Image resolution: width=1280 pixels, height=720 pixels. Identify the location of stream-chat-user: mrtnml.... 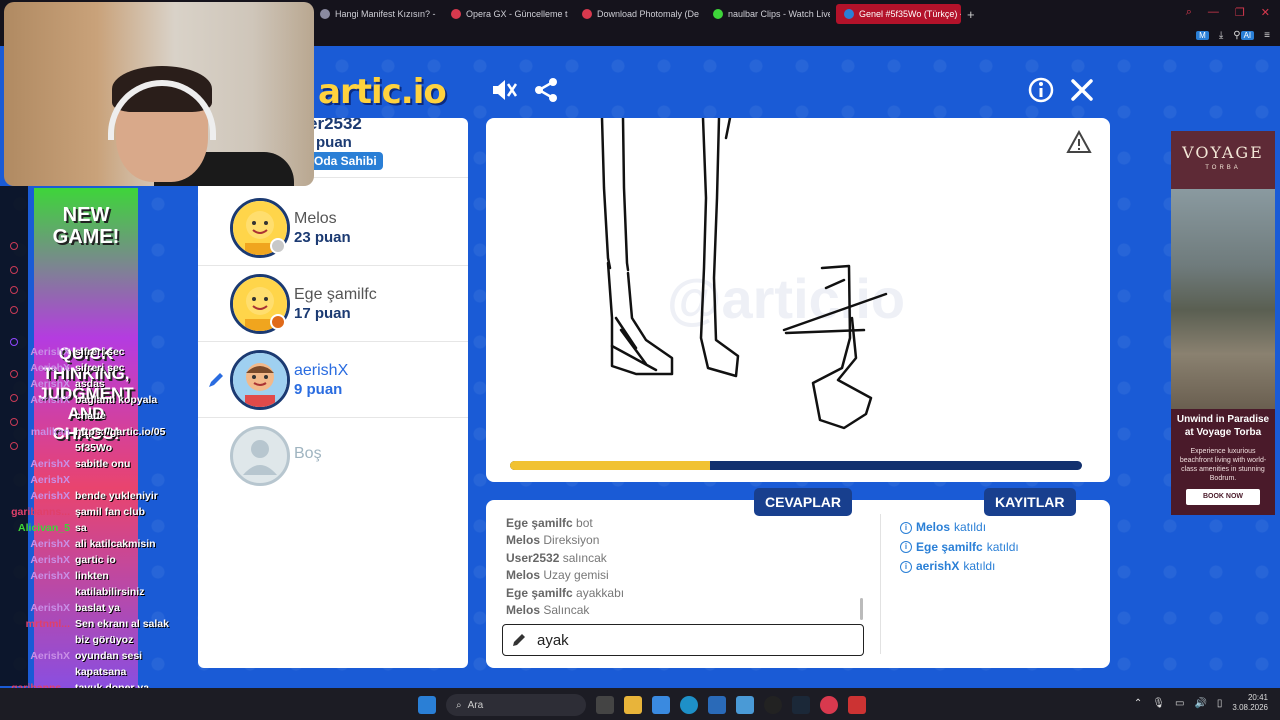
(47, 624).